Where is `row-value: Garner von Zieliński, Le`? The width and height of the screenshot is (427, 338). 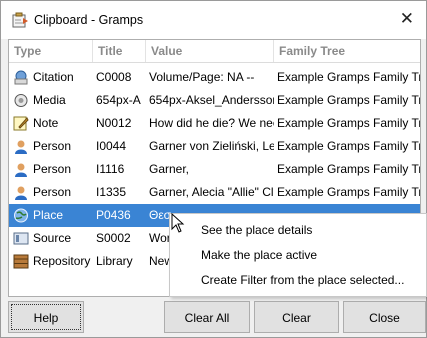
row-value: Garner von Zieliński, Le is located at coordinates (211, 146).